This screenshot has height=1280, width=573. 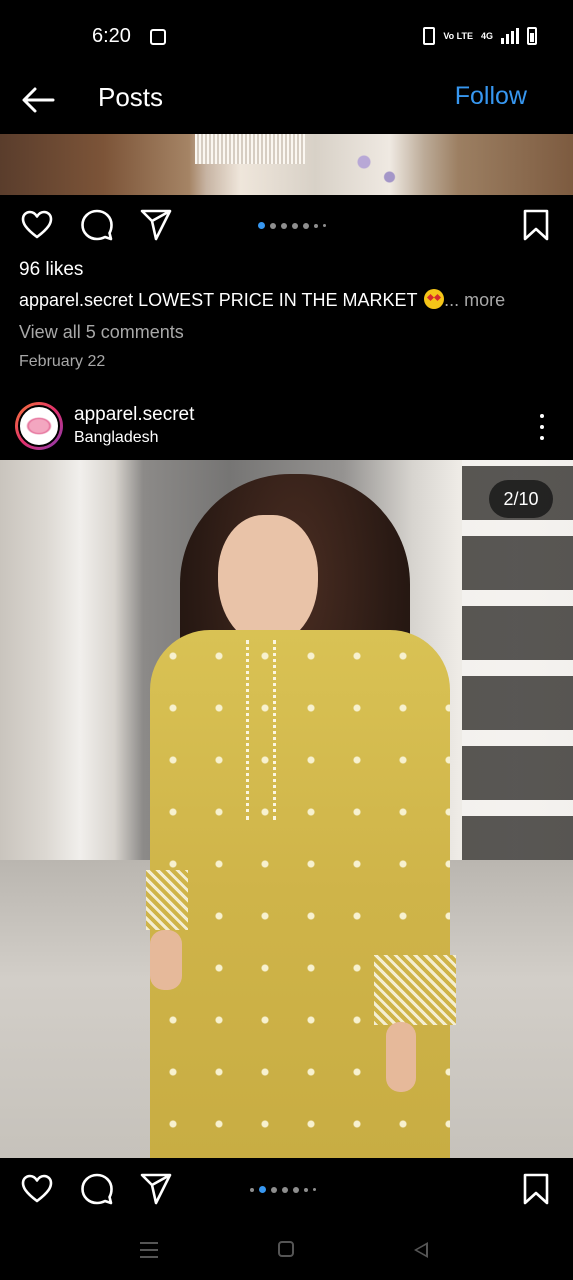 What do you see at coordinates (286, 428) in the screenshot?
I see `post-header: apparel.secret Bangladesh` at bounding box center [286, 428].